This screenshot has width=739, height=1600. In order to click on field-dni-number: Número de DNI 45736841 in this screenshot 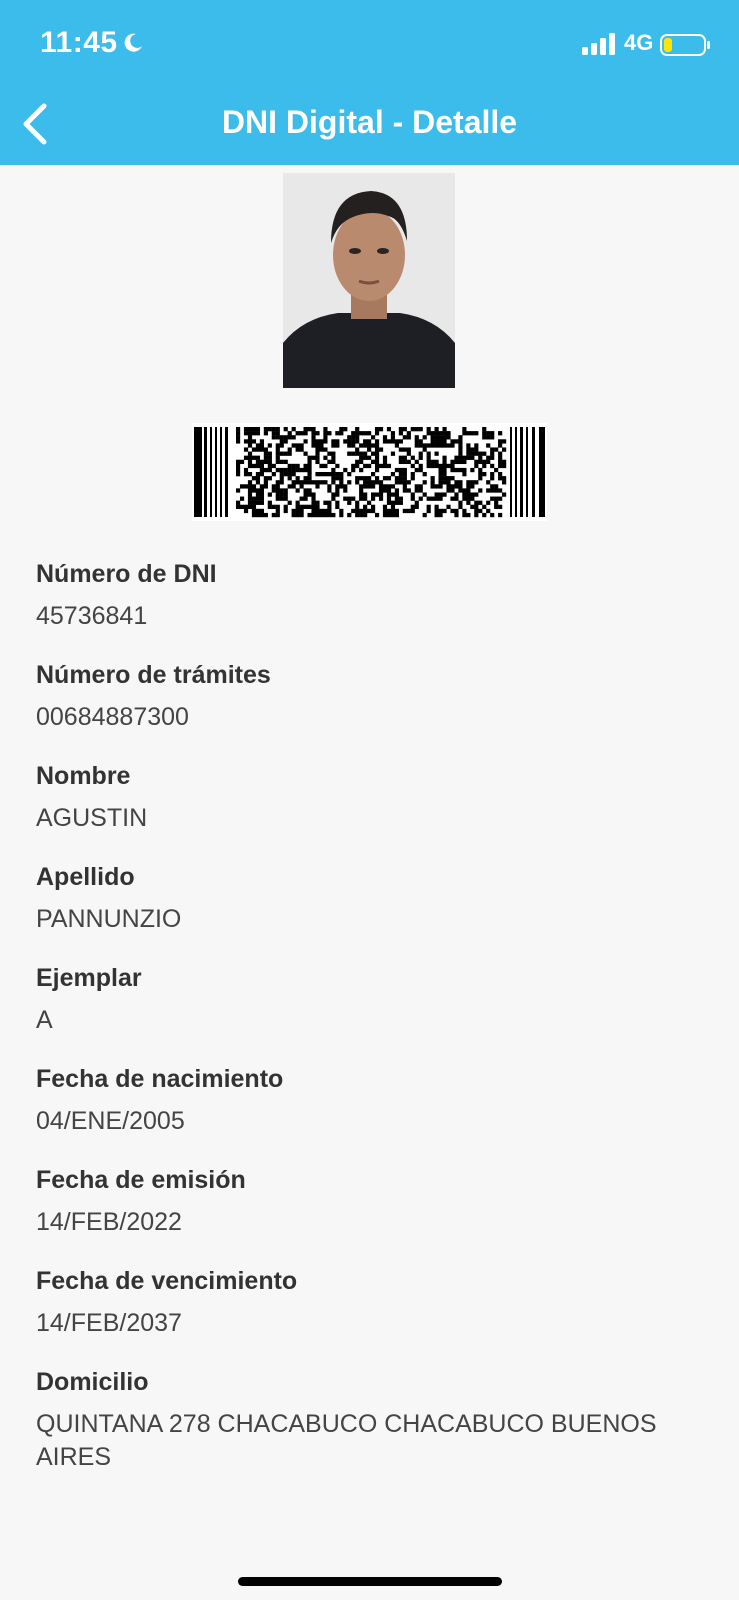, I will do `click(371, 594)`.